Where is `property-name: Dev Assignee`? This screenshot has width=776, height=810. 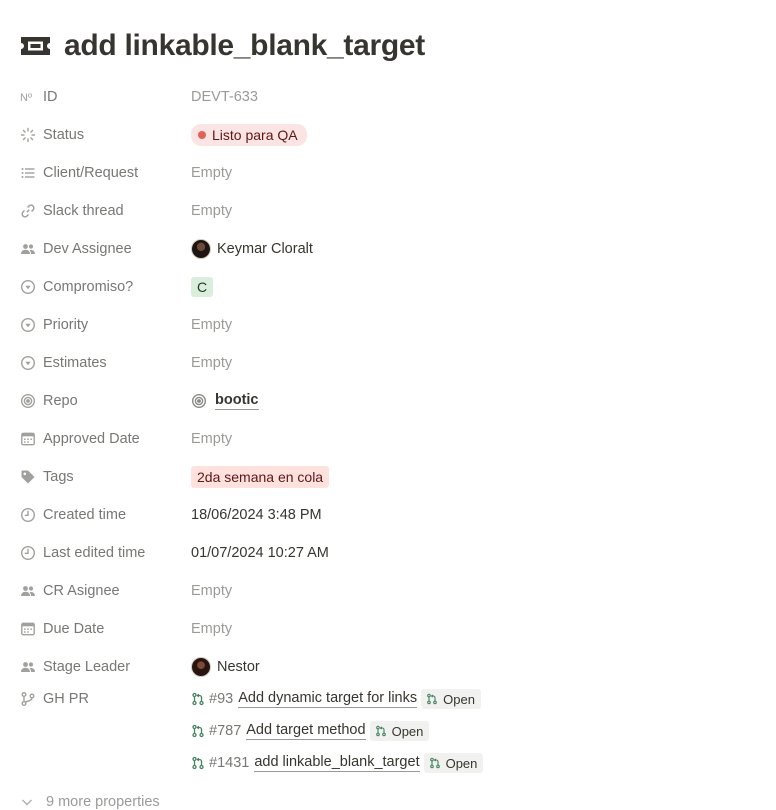 property-name: Dev Assignee is located at coordinates (105, 249).